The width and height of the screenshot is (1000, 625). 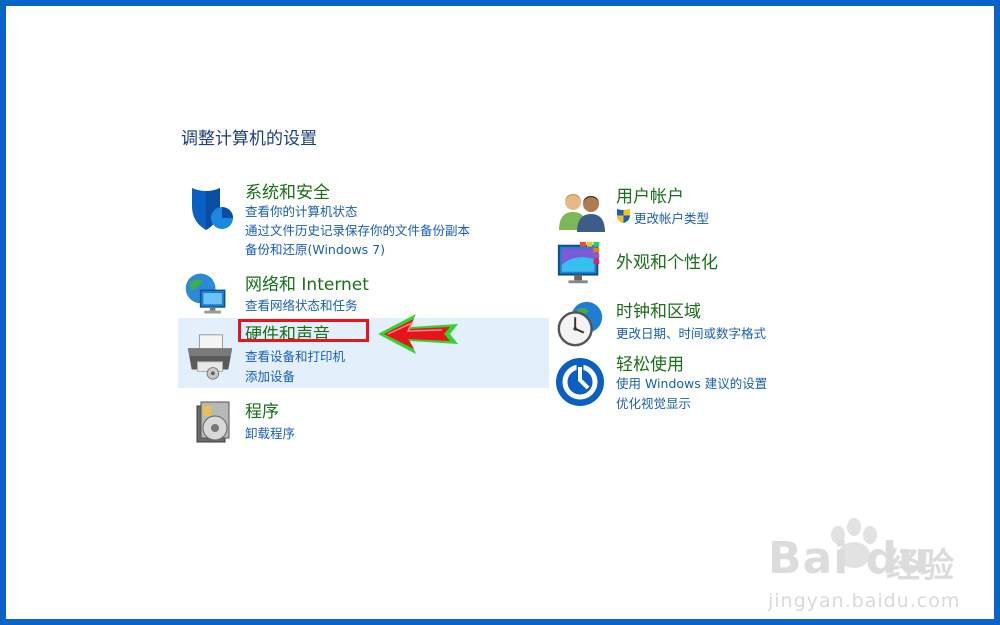 I want to click on category-link: 查看网络状态和任务, so click(x=301, y=304).